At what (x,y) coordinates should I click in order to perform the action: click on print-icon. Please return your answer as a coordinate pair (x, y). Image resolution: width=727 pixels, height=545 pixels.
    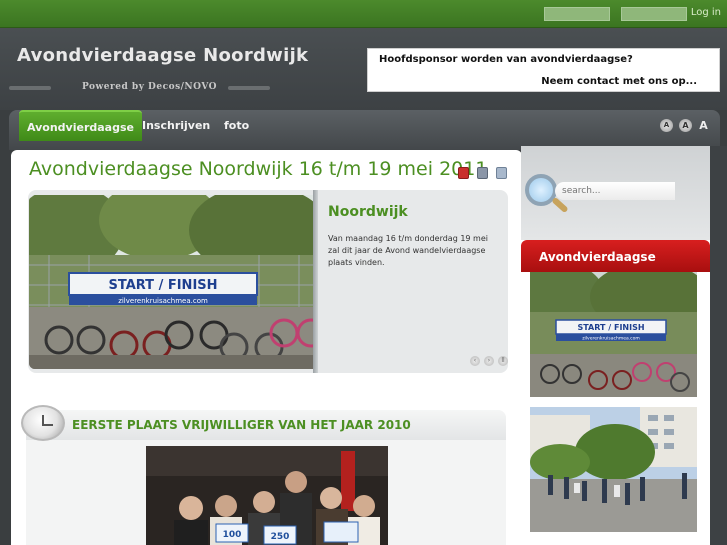
    Looking at the image, I should click on (482, 173).